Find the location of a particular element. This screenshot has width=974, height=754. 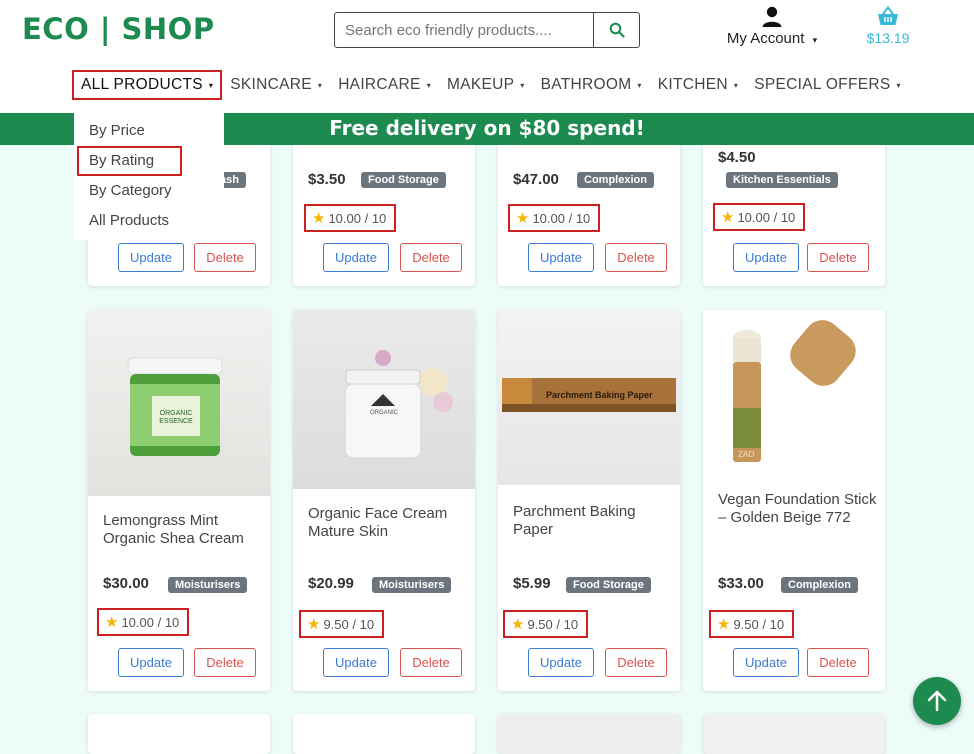

cart-button: $13.19 is located at coordinates (888, 26).